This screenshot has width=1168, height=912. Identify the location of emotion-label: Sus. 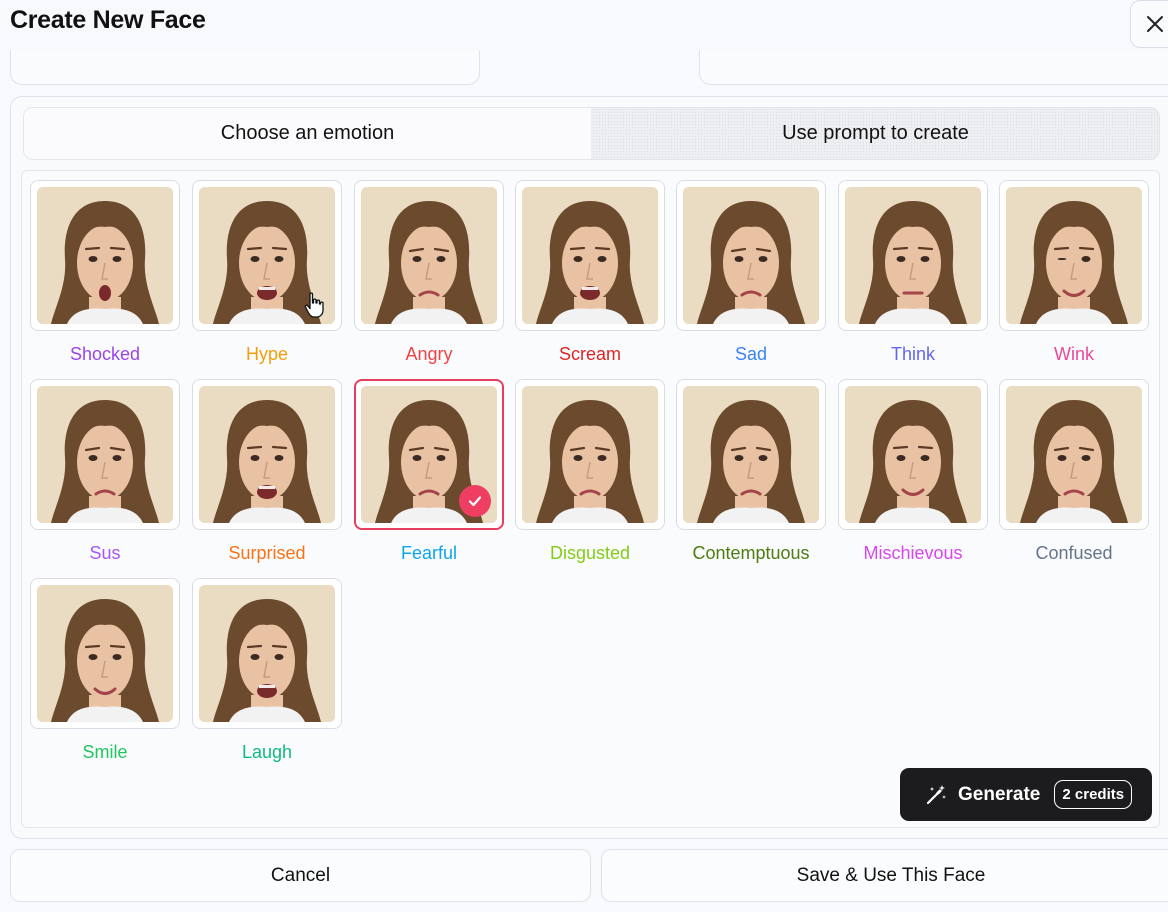
(105, 553).